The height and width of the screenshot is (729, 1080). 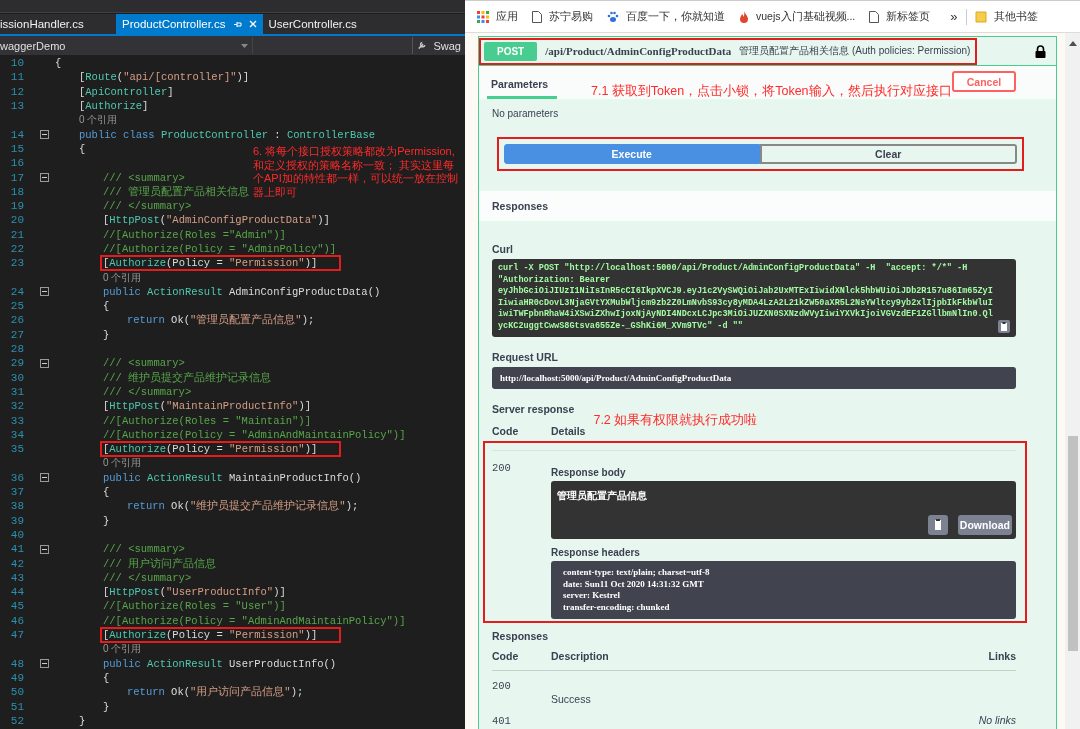 What do you see at coordinates (16, 520) in the screenshot?
I see `line-number: 39` at bounding box center [16, 520].